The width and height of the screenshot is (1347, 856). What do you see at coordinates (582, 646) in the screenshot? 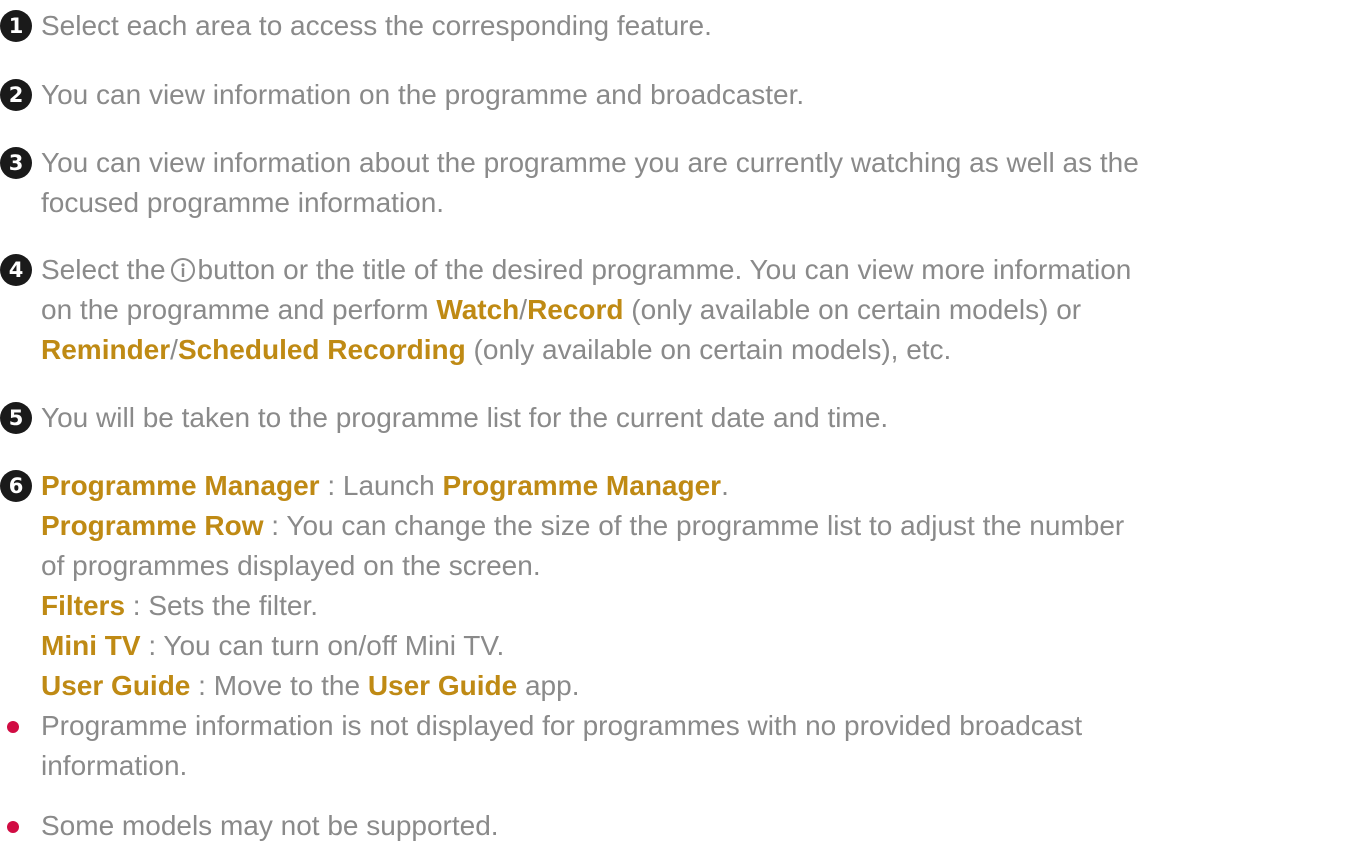
I see `mini-tv-line: Mini TV : You can turn on/off Mini TV.` at bounding box center [582, 646].